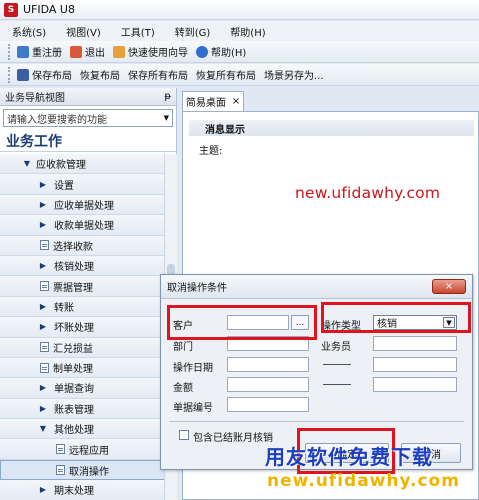 The image size is (479, 500). What do you see at coordinates (184, 435) in the screenshot?
I see `include-closed-checkbox` at bounding box center [184, 435].